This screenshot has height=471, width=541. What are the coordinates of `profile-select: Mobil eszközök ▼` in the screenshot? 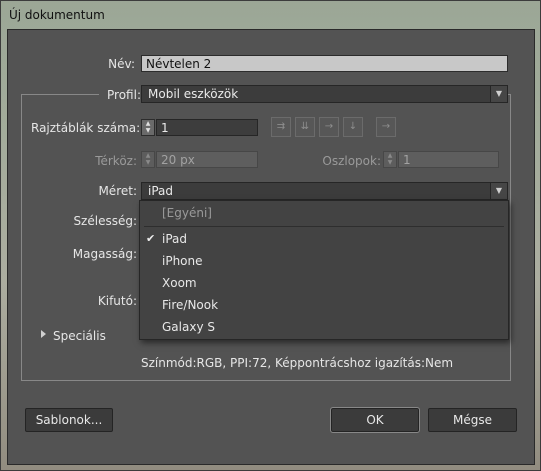 It's located at (324, 94).